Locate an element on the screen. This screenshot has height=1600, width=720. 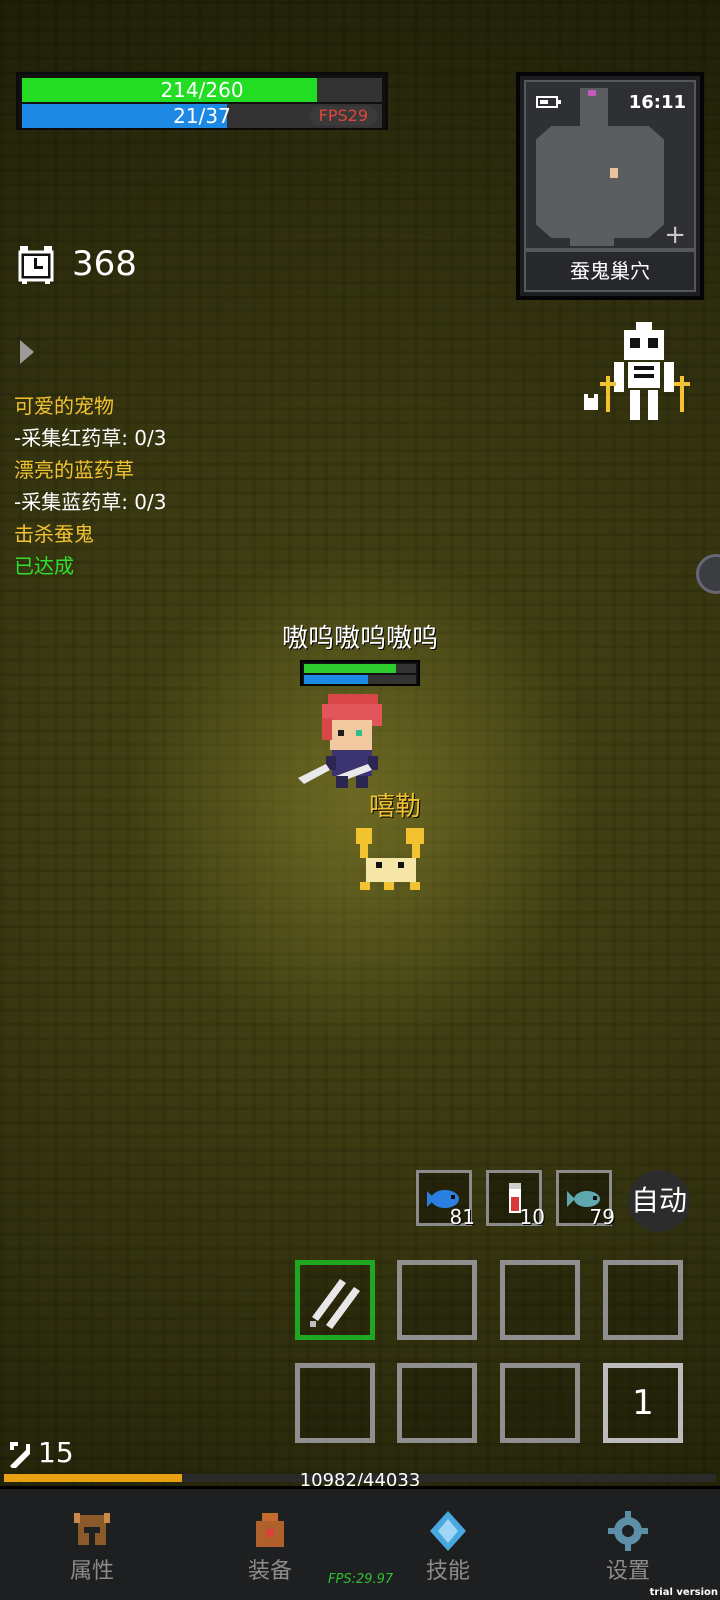
nav-label: 装备 is located at coordinates (269, 1571).